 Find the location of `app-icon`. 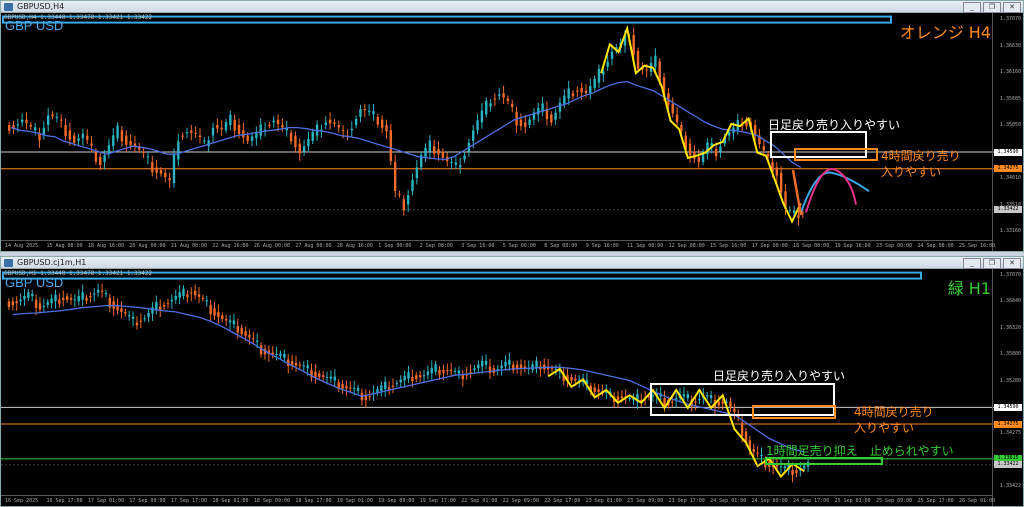

app-icon is located at coordinates (8, 7).